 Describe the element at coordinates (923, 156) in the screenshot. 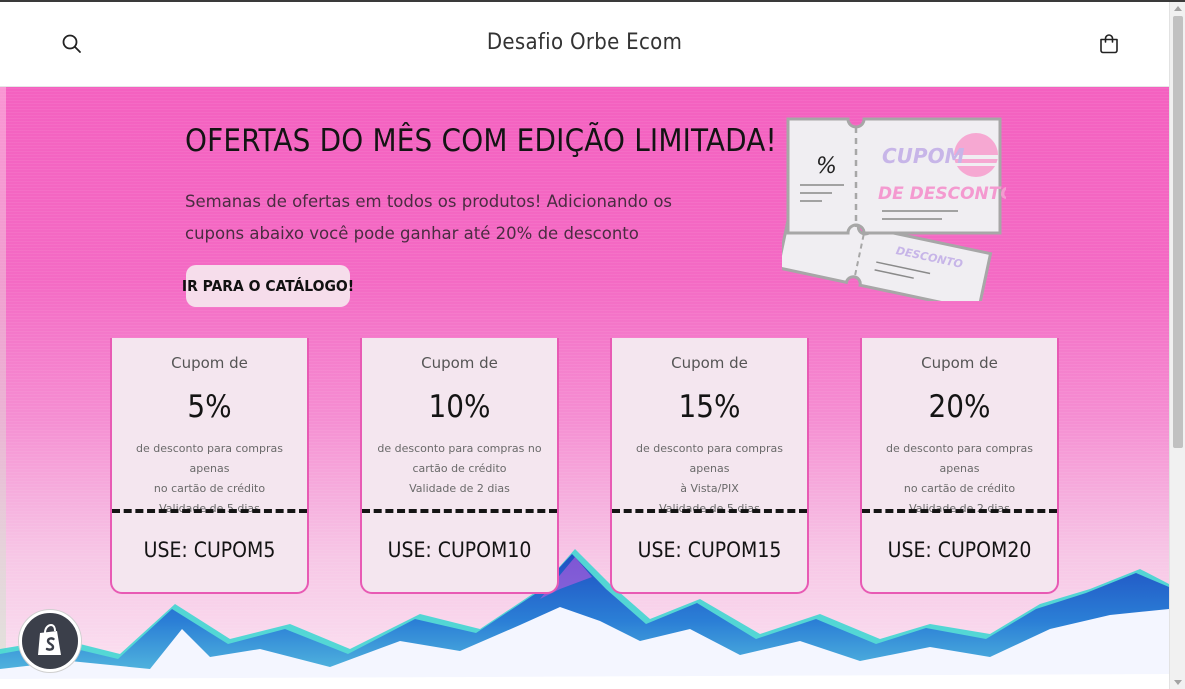

I see `ticket-line1-text: CUPOM` at that location.